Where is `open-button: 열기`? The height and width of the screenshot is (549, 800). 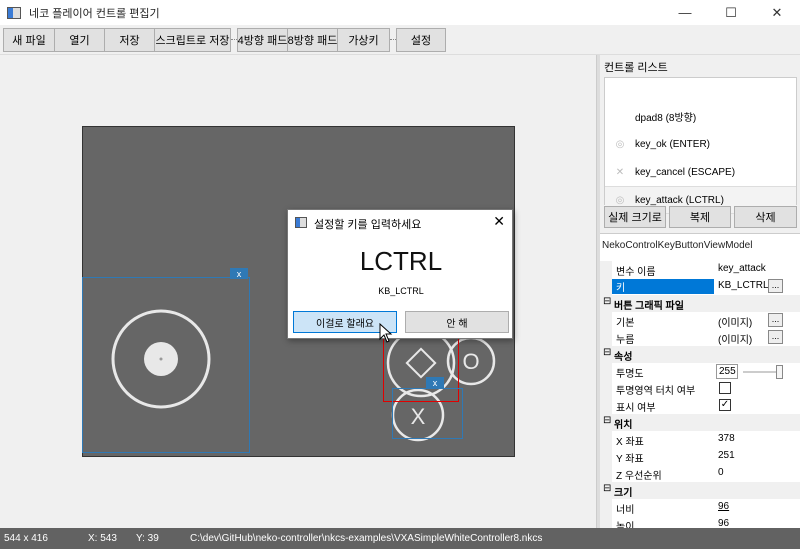 open-button: 열기 is located at coordinates (79, 40).